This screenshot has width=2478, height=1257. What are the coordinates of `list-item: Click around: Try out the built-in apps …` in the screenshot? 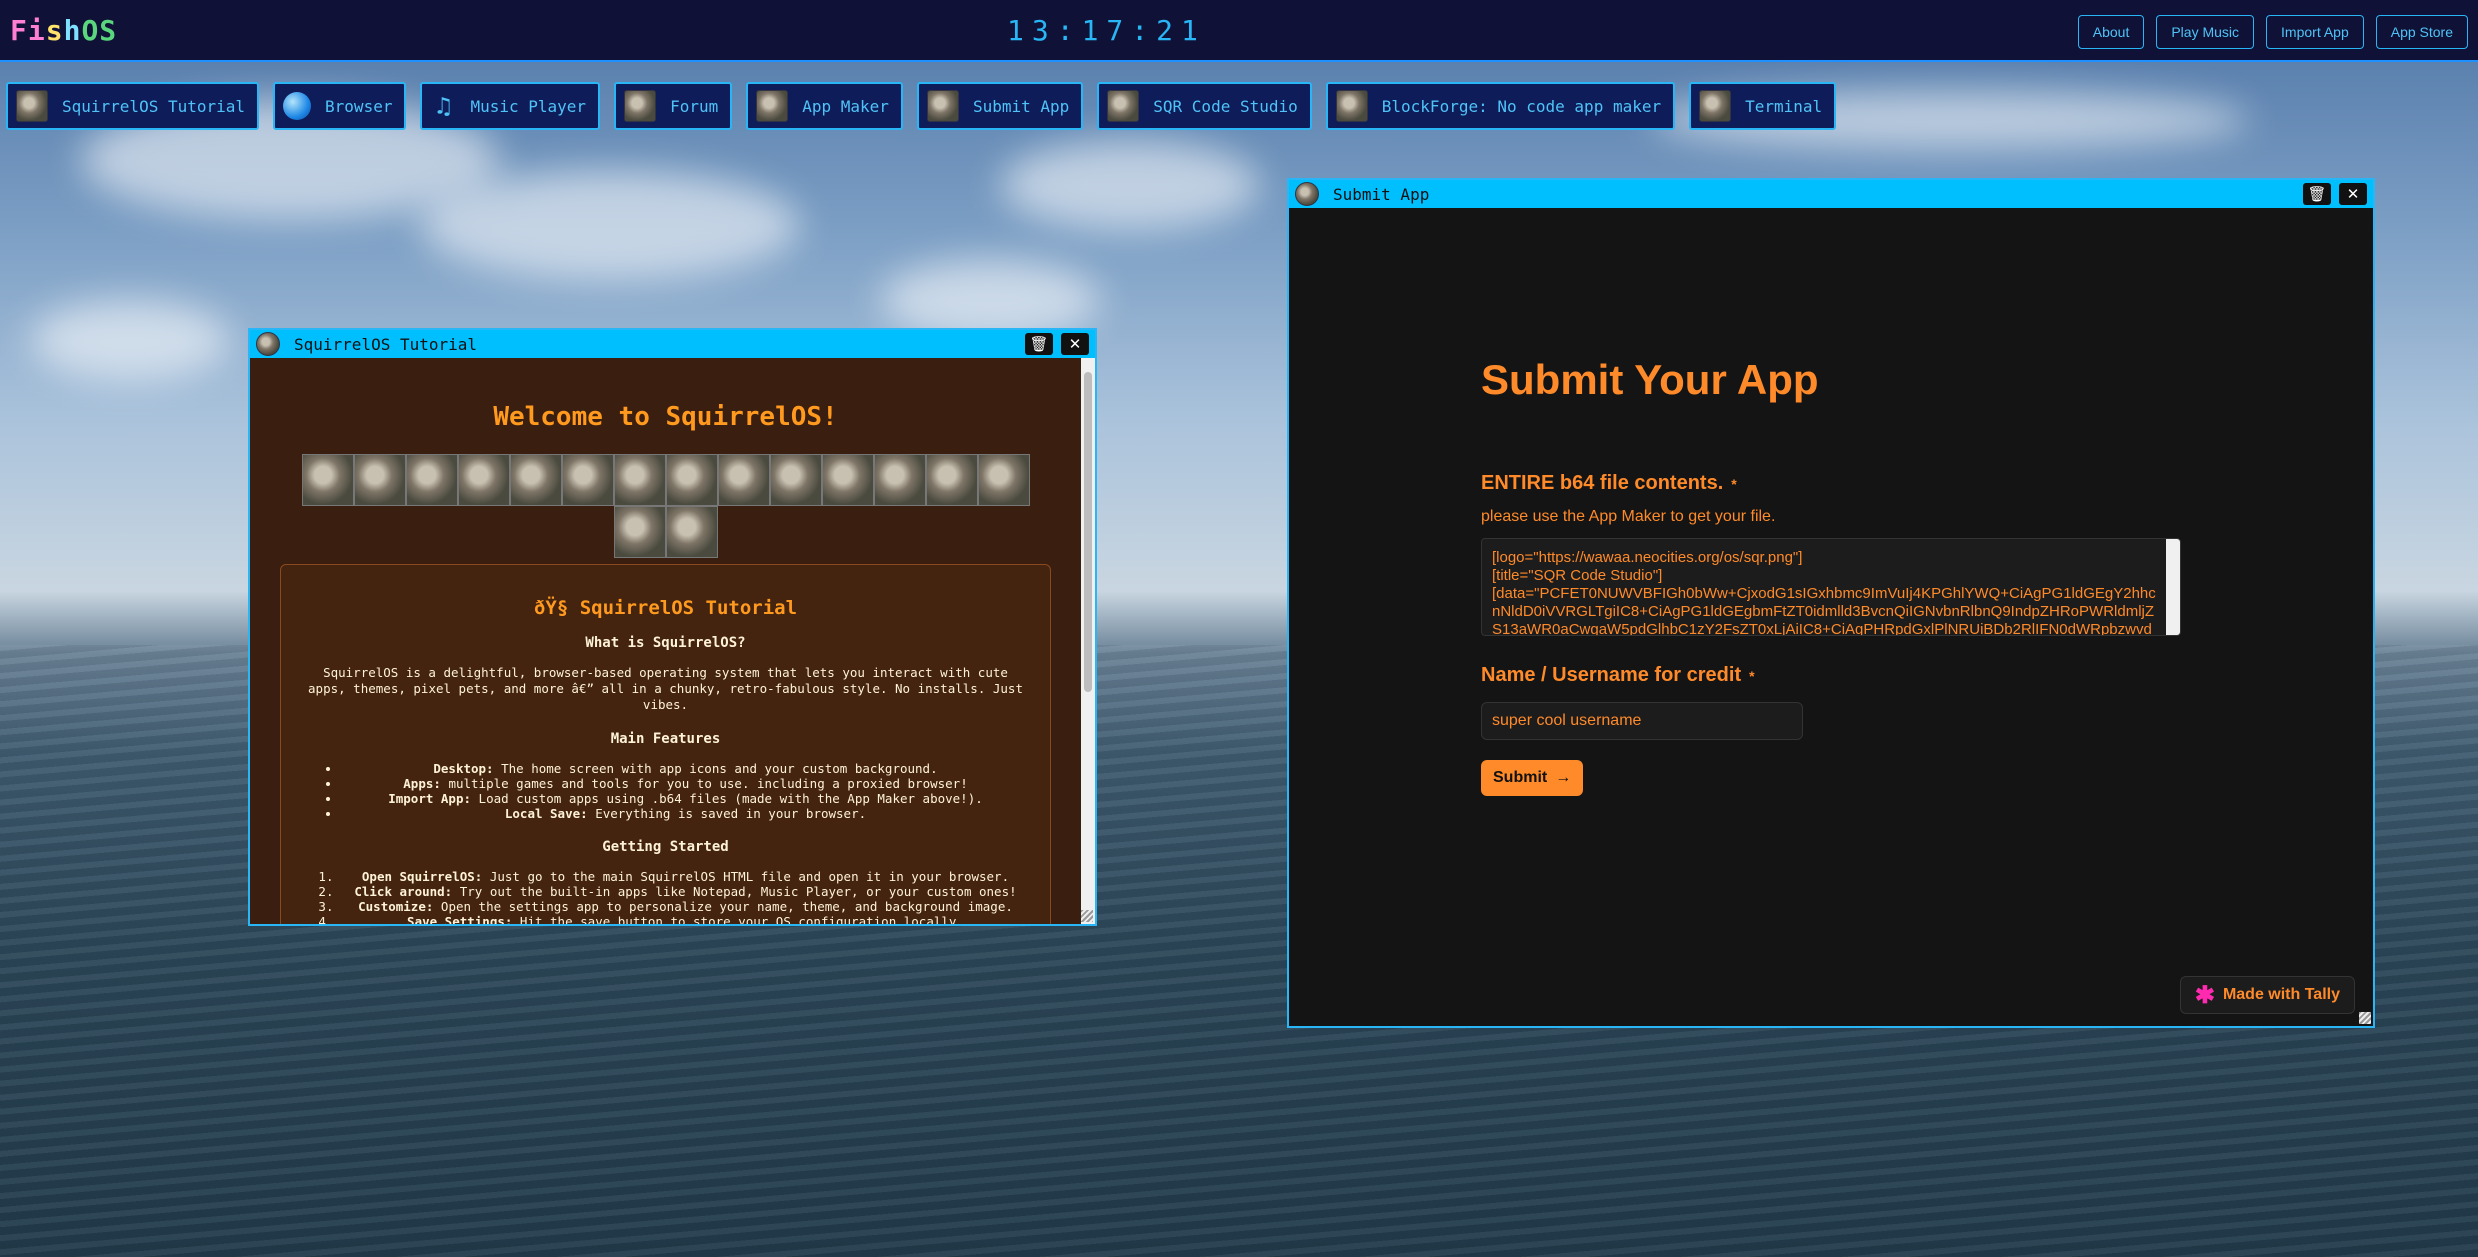 It's located at (685, 891).